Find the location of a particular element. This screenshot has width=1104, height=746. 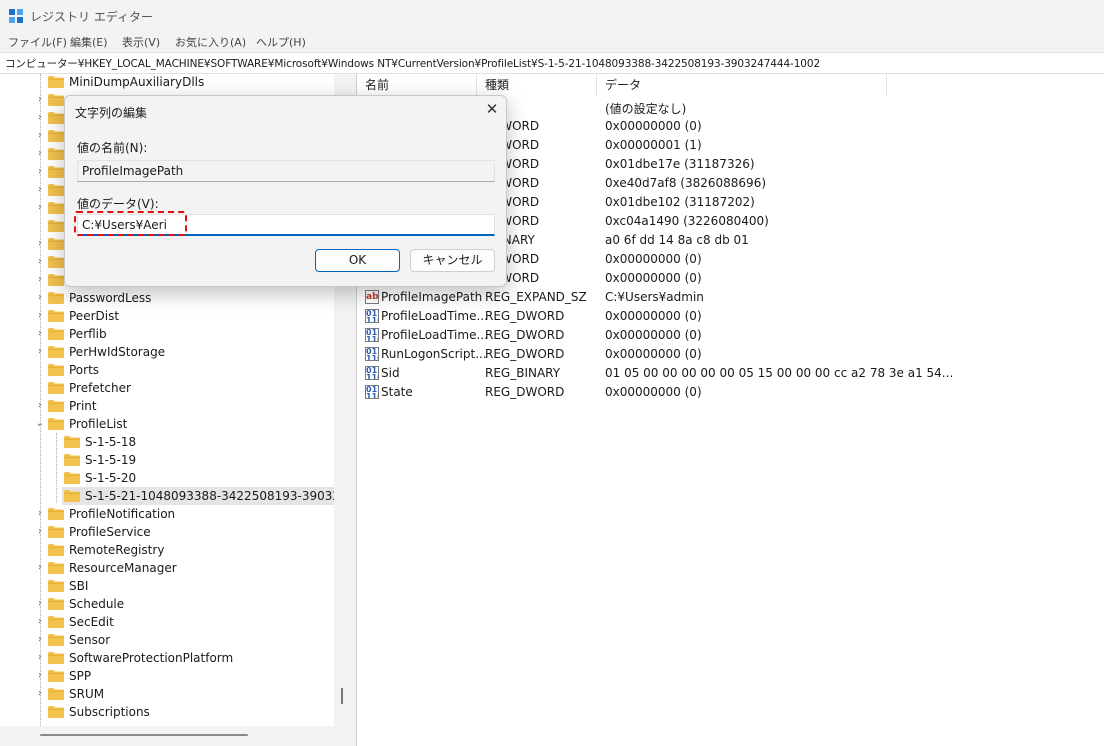

menu-help: ヘルプ(H) is located at coordinates (281, 42).